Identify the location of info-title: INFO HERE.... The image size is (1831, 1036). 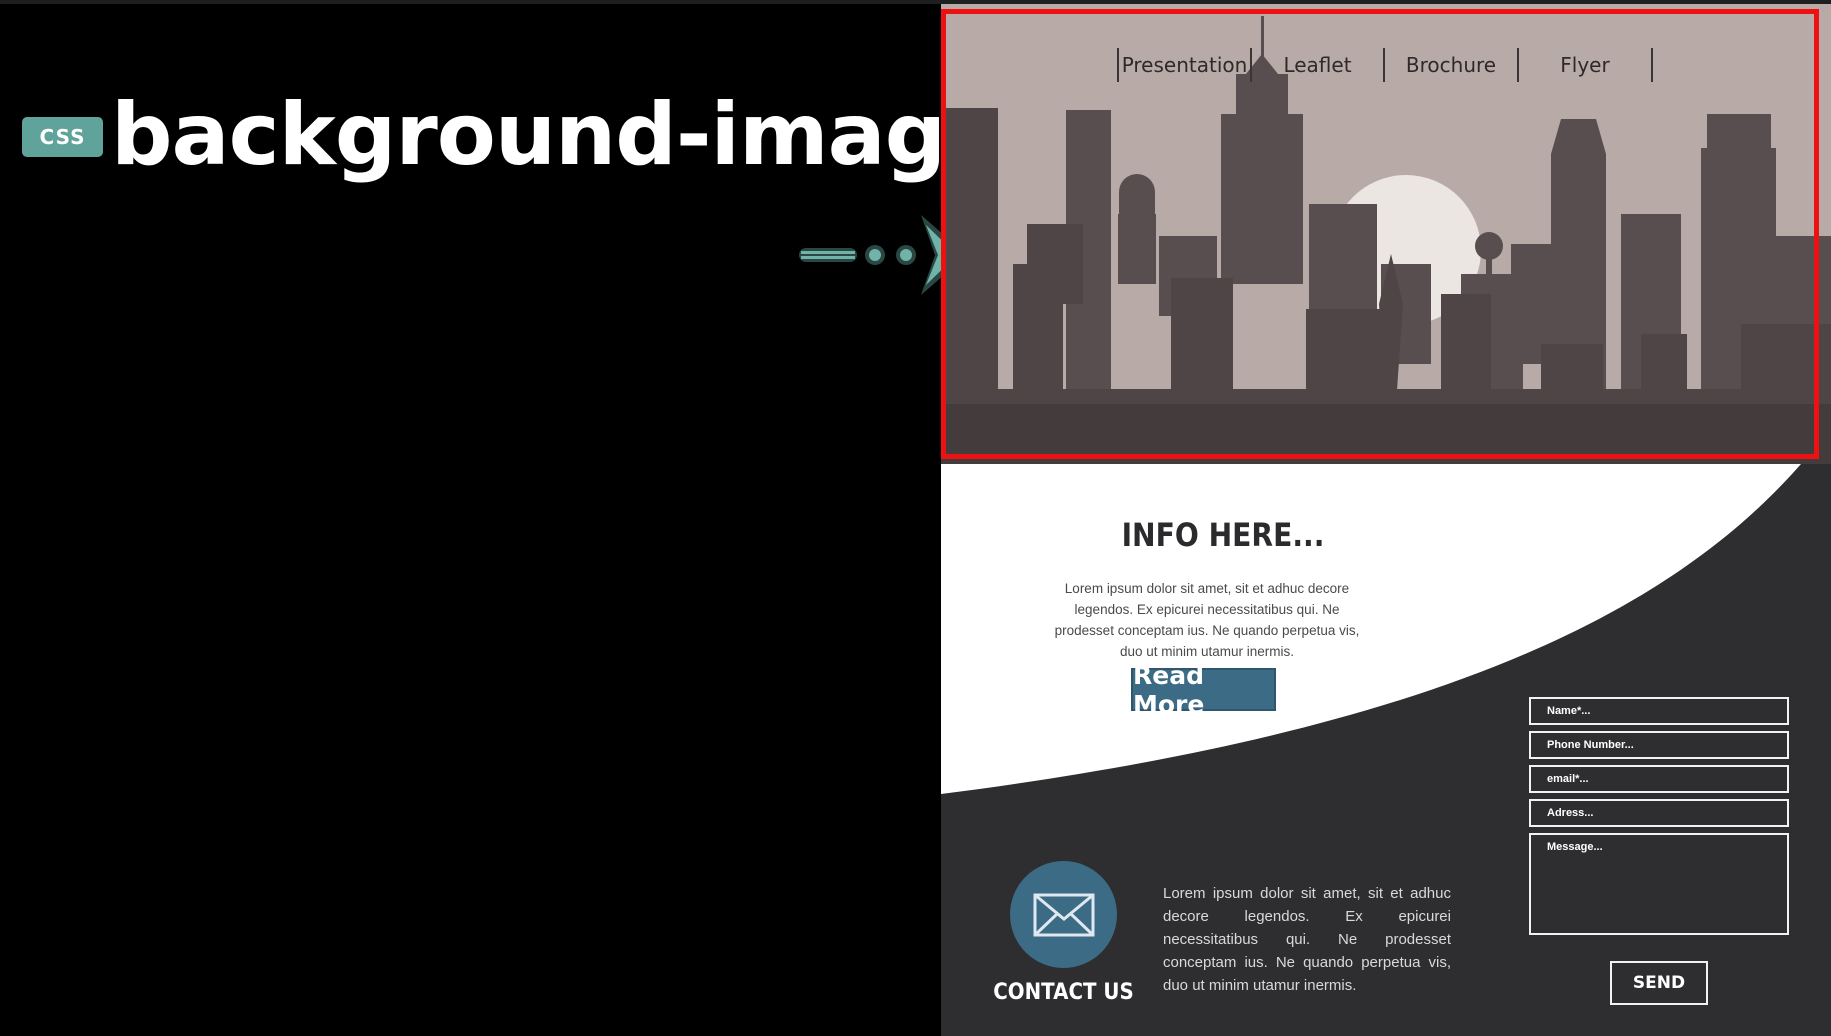
(1223, 535).